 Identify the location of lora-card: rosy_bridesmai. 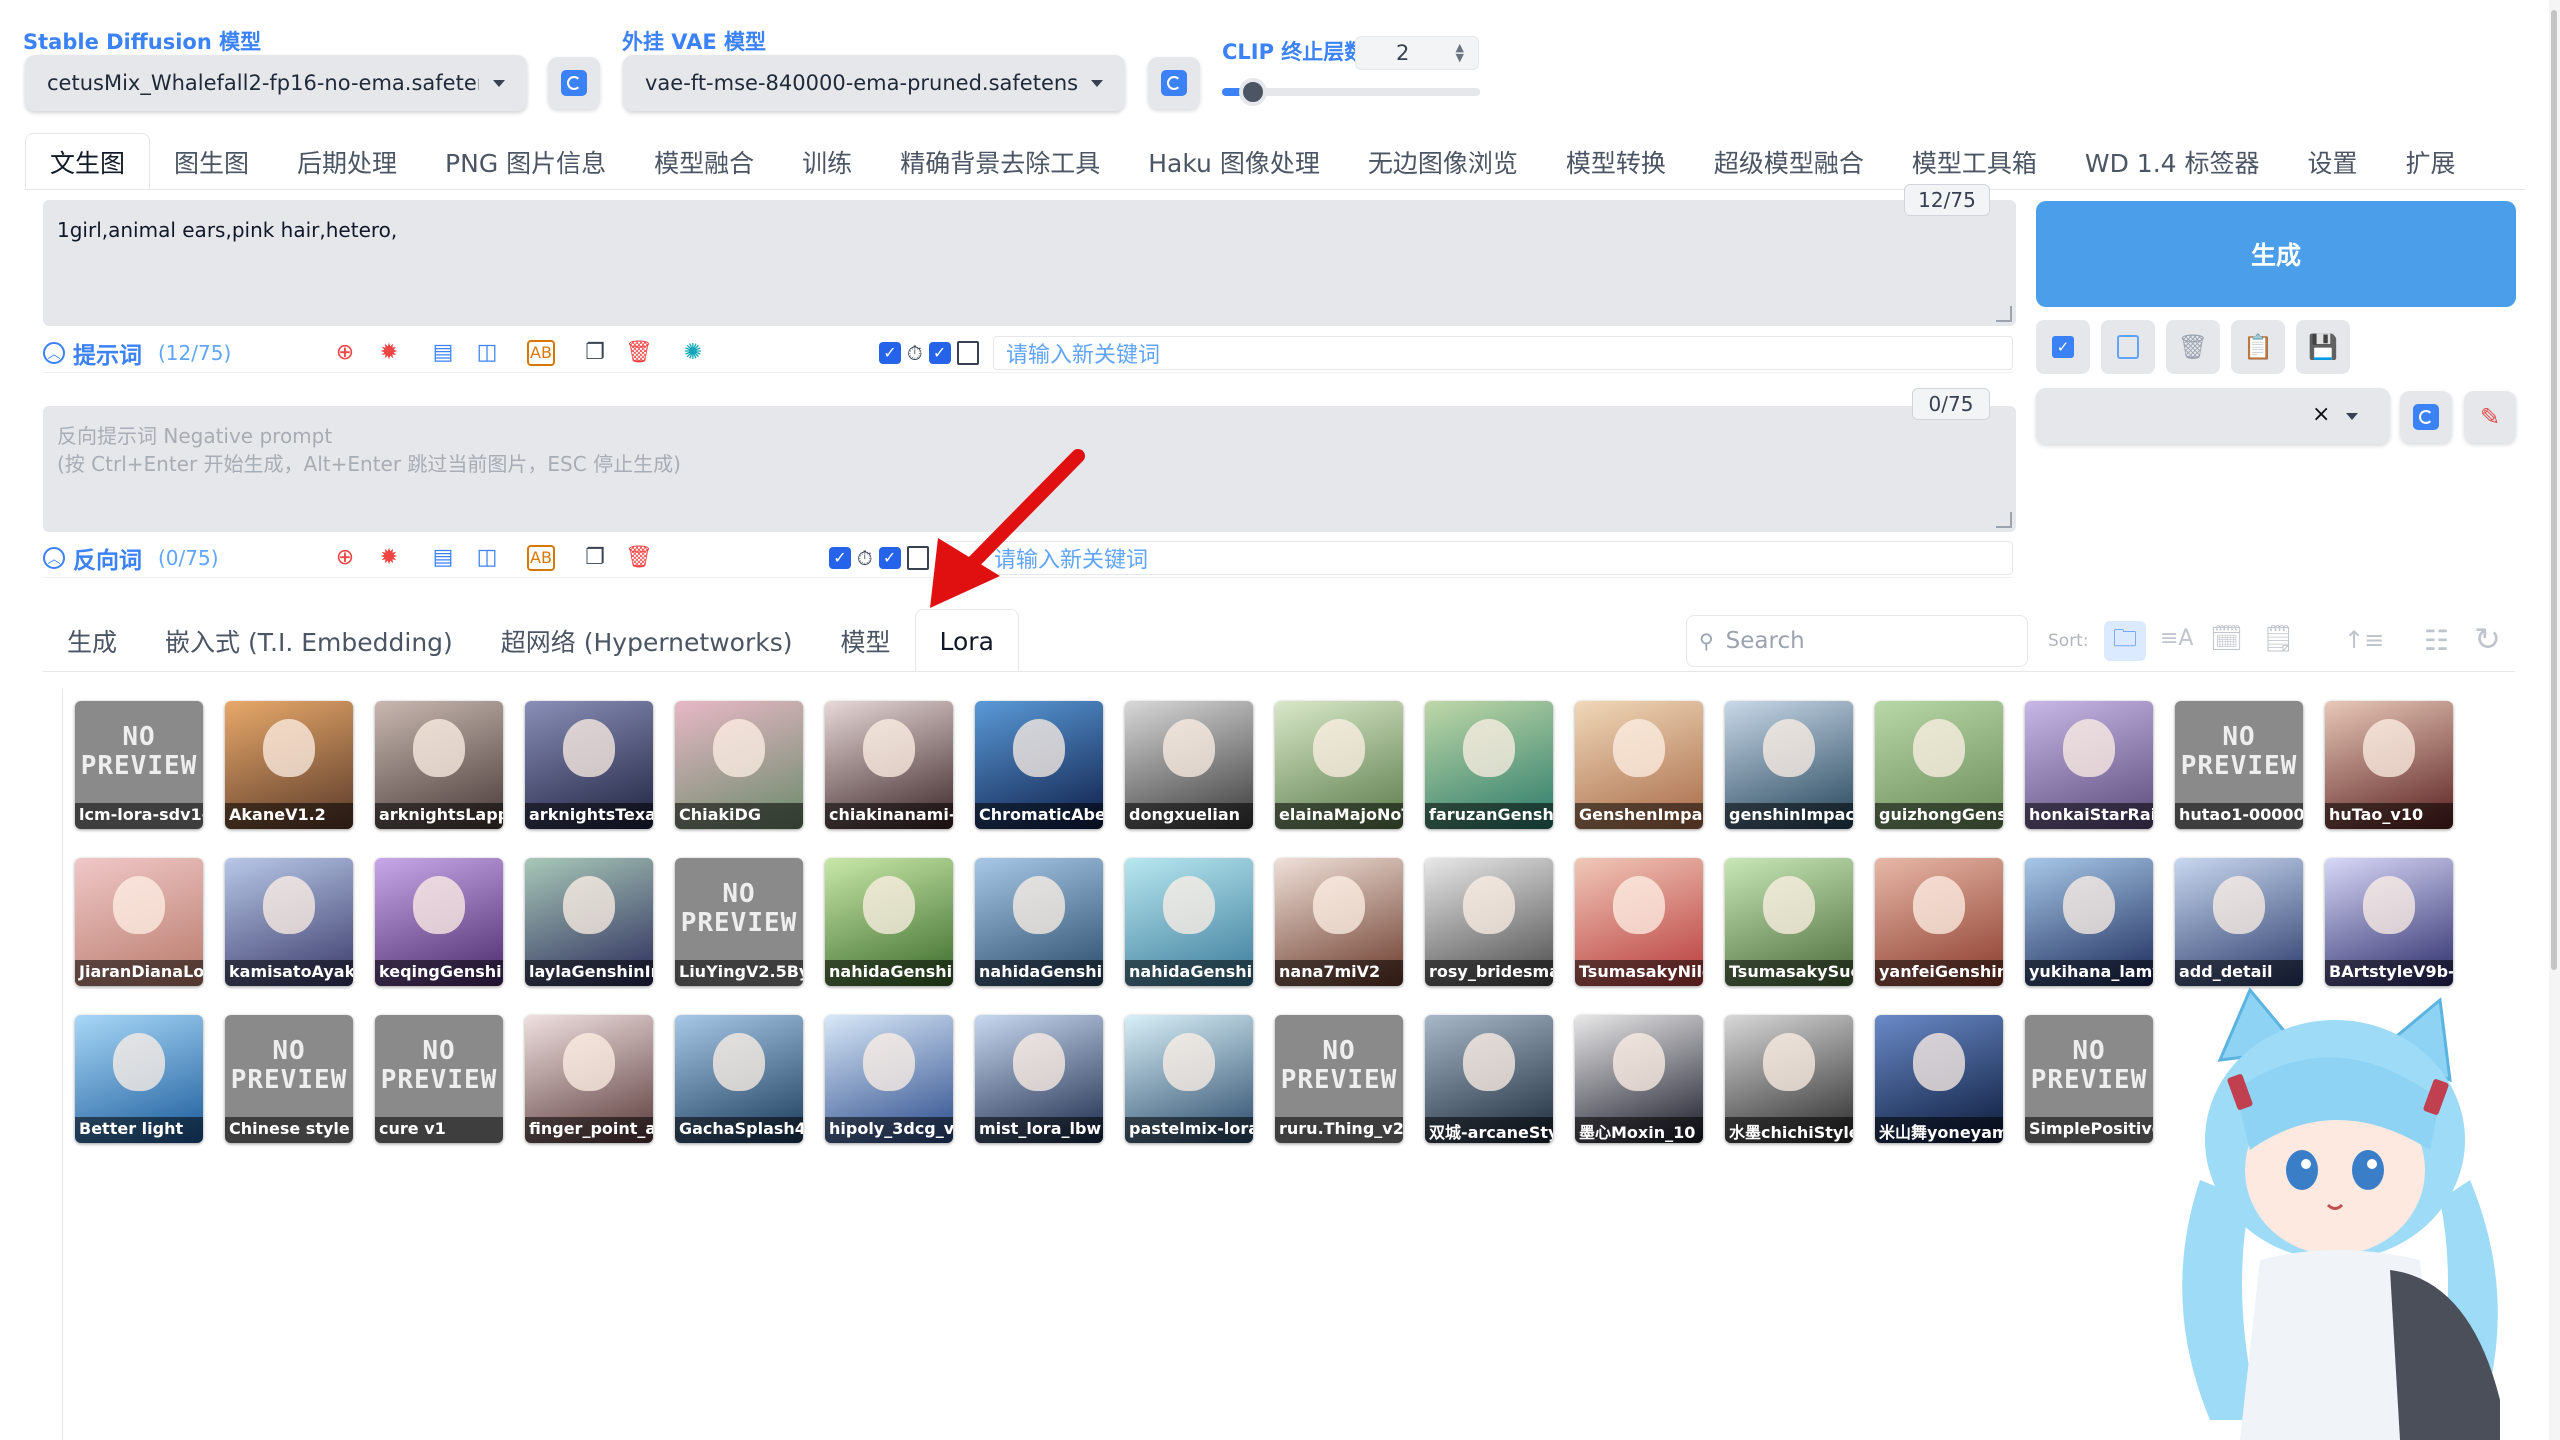
(1489, 922).